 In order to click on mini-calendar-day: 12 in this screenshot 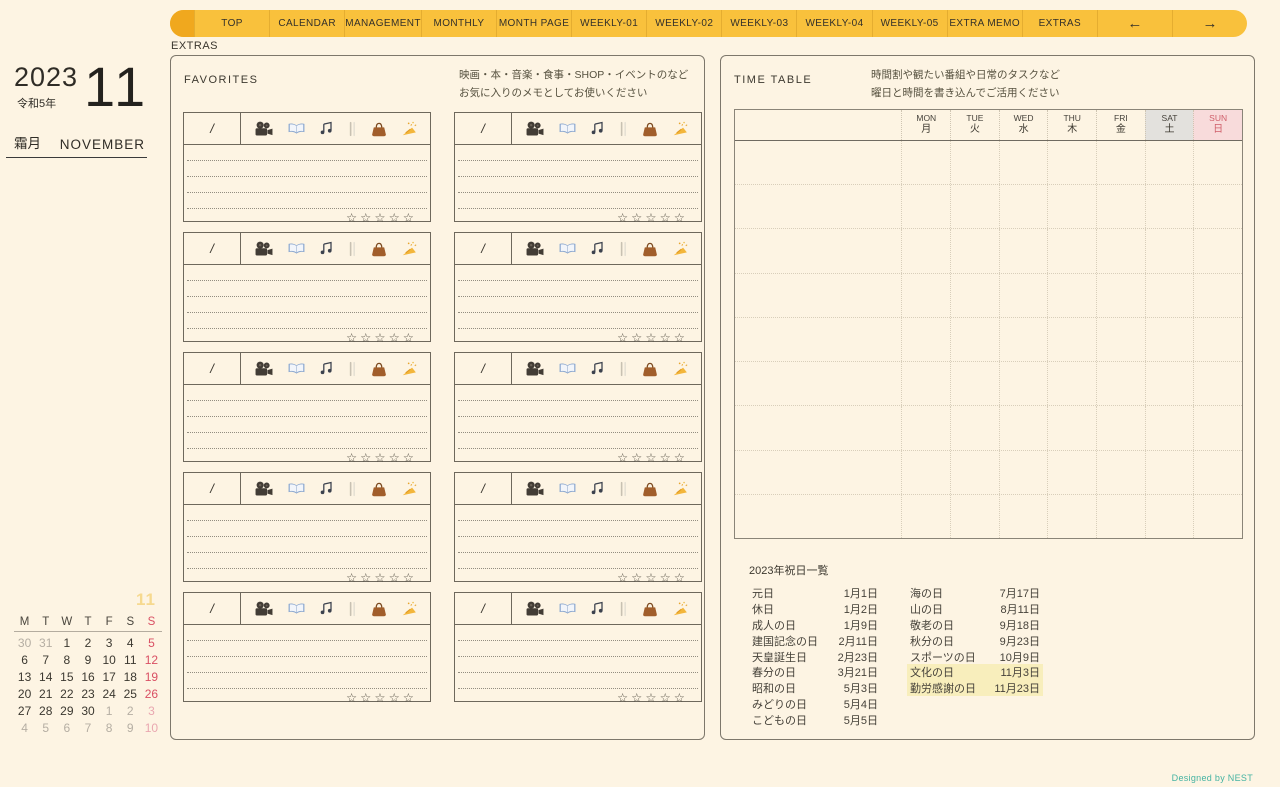, I will do `click(151, 659)`.